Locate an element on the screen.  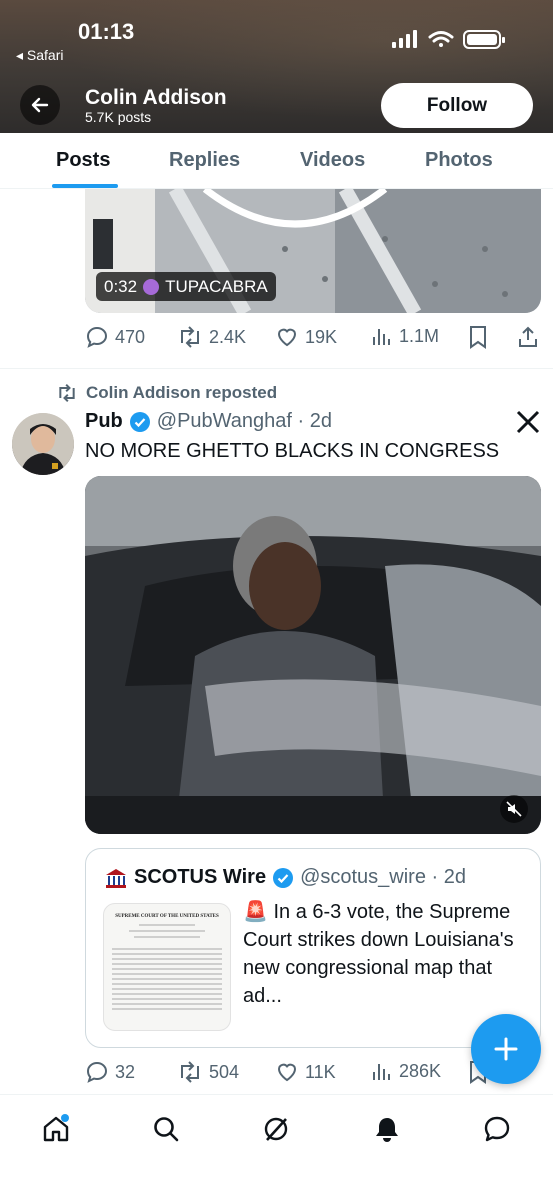
repost-label: Colin Addison reposted is located at coordinates (182, 392).